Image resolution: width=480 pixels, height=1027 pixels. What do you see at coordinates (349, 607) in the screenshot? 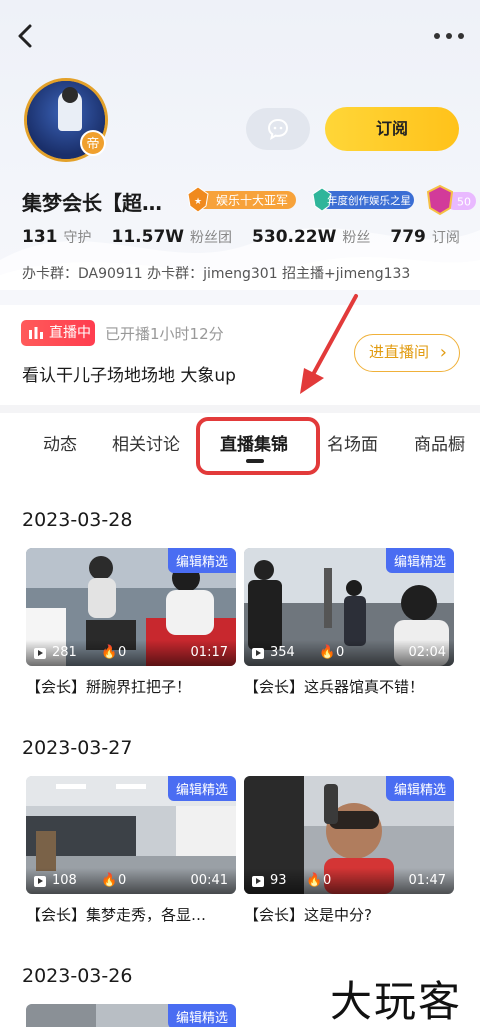
I see `video-thumbnail: 编辑精选 354 🔥 0 02:04` at bounding box center [349, 607].